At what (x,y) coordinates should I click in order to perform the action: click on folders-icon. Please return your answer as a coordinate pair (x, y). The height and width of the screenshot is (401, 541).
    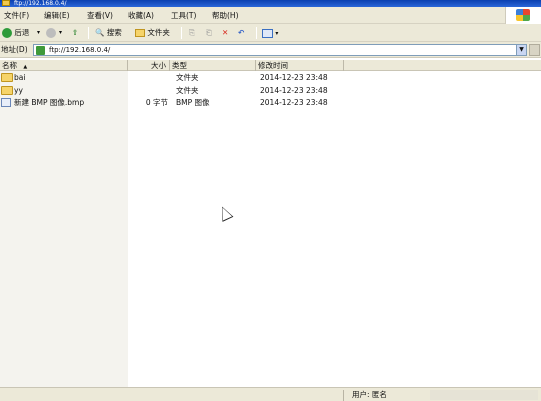
    Looking at the image, I should click on (140, 33).